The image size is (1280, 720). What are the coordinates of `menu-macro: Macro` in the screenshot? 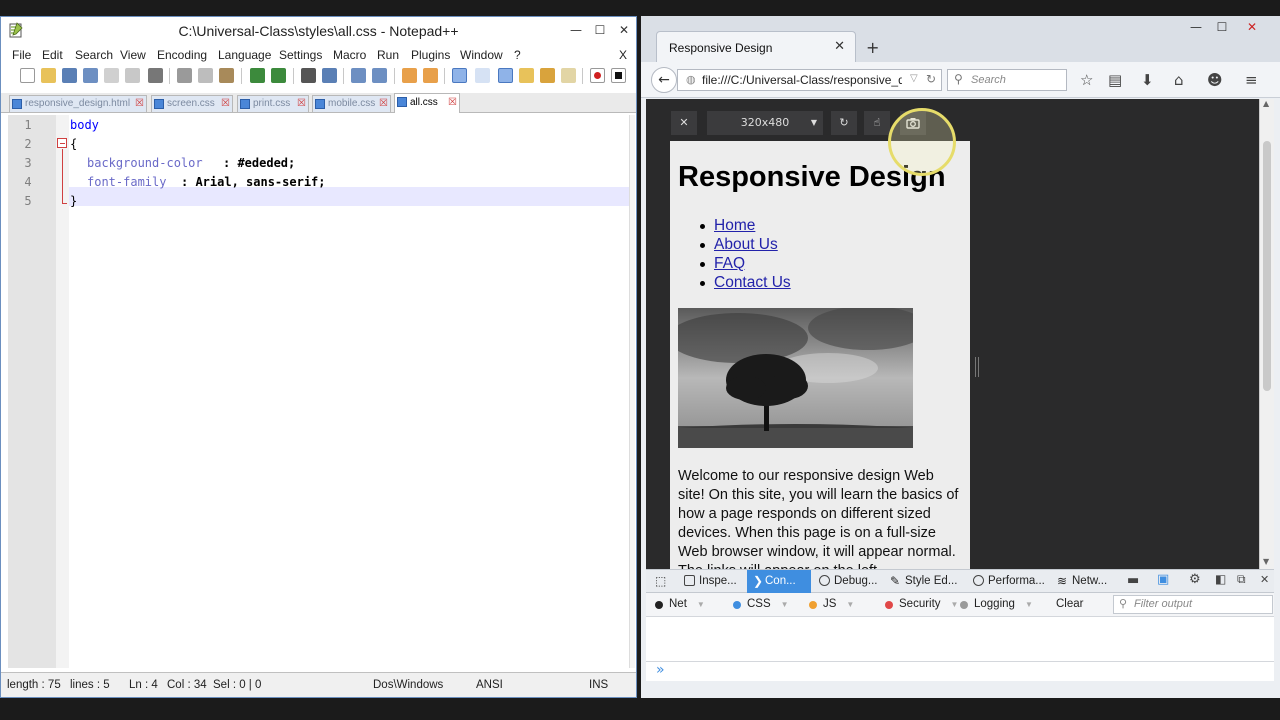 It's located at (349, 55).